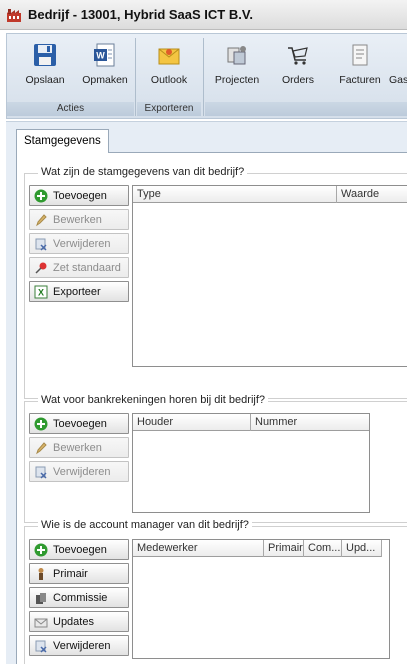  Describe the element at coordinates (79, 267) in the screenshot. I see `set-default-button: Zet standaard` at that location.